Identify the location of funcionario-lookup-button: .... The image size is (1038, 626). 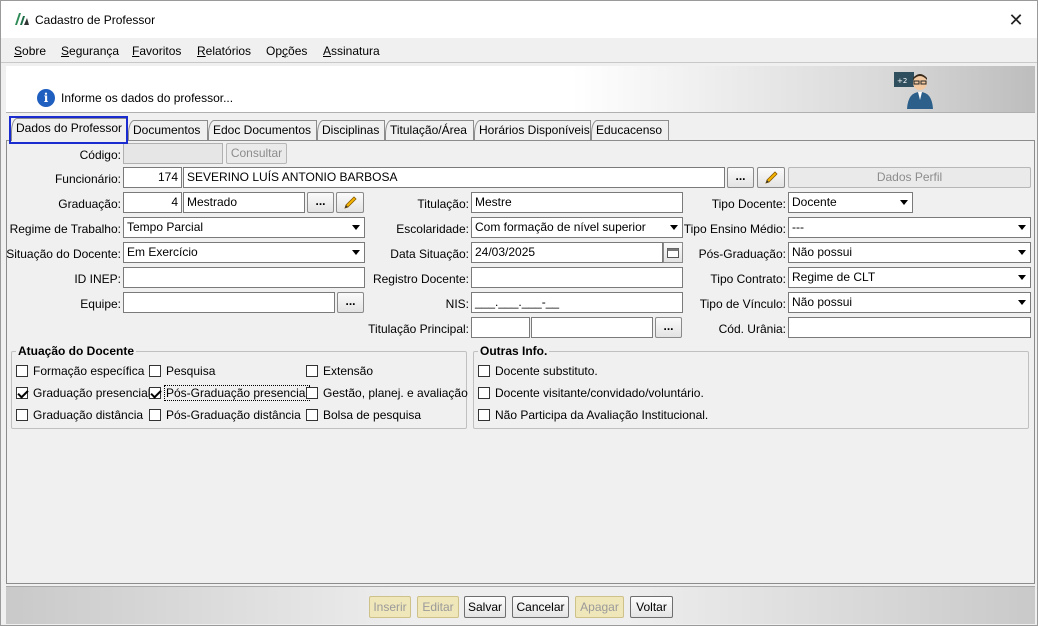
(740, 177).